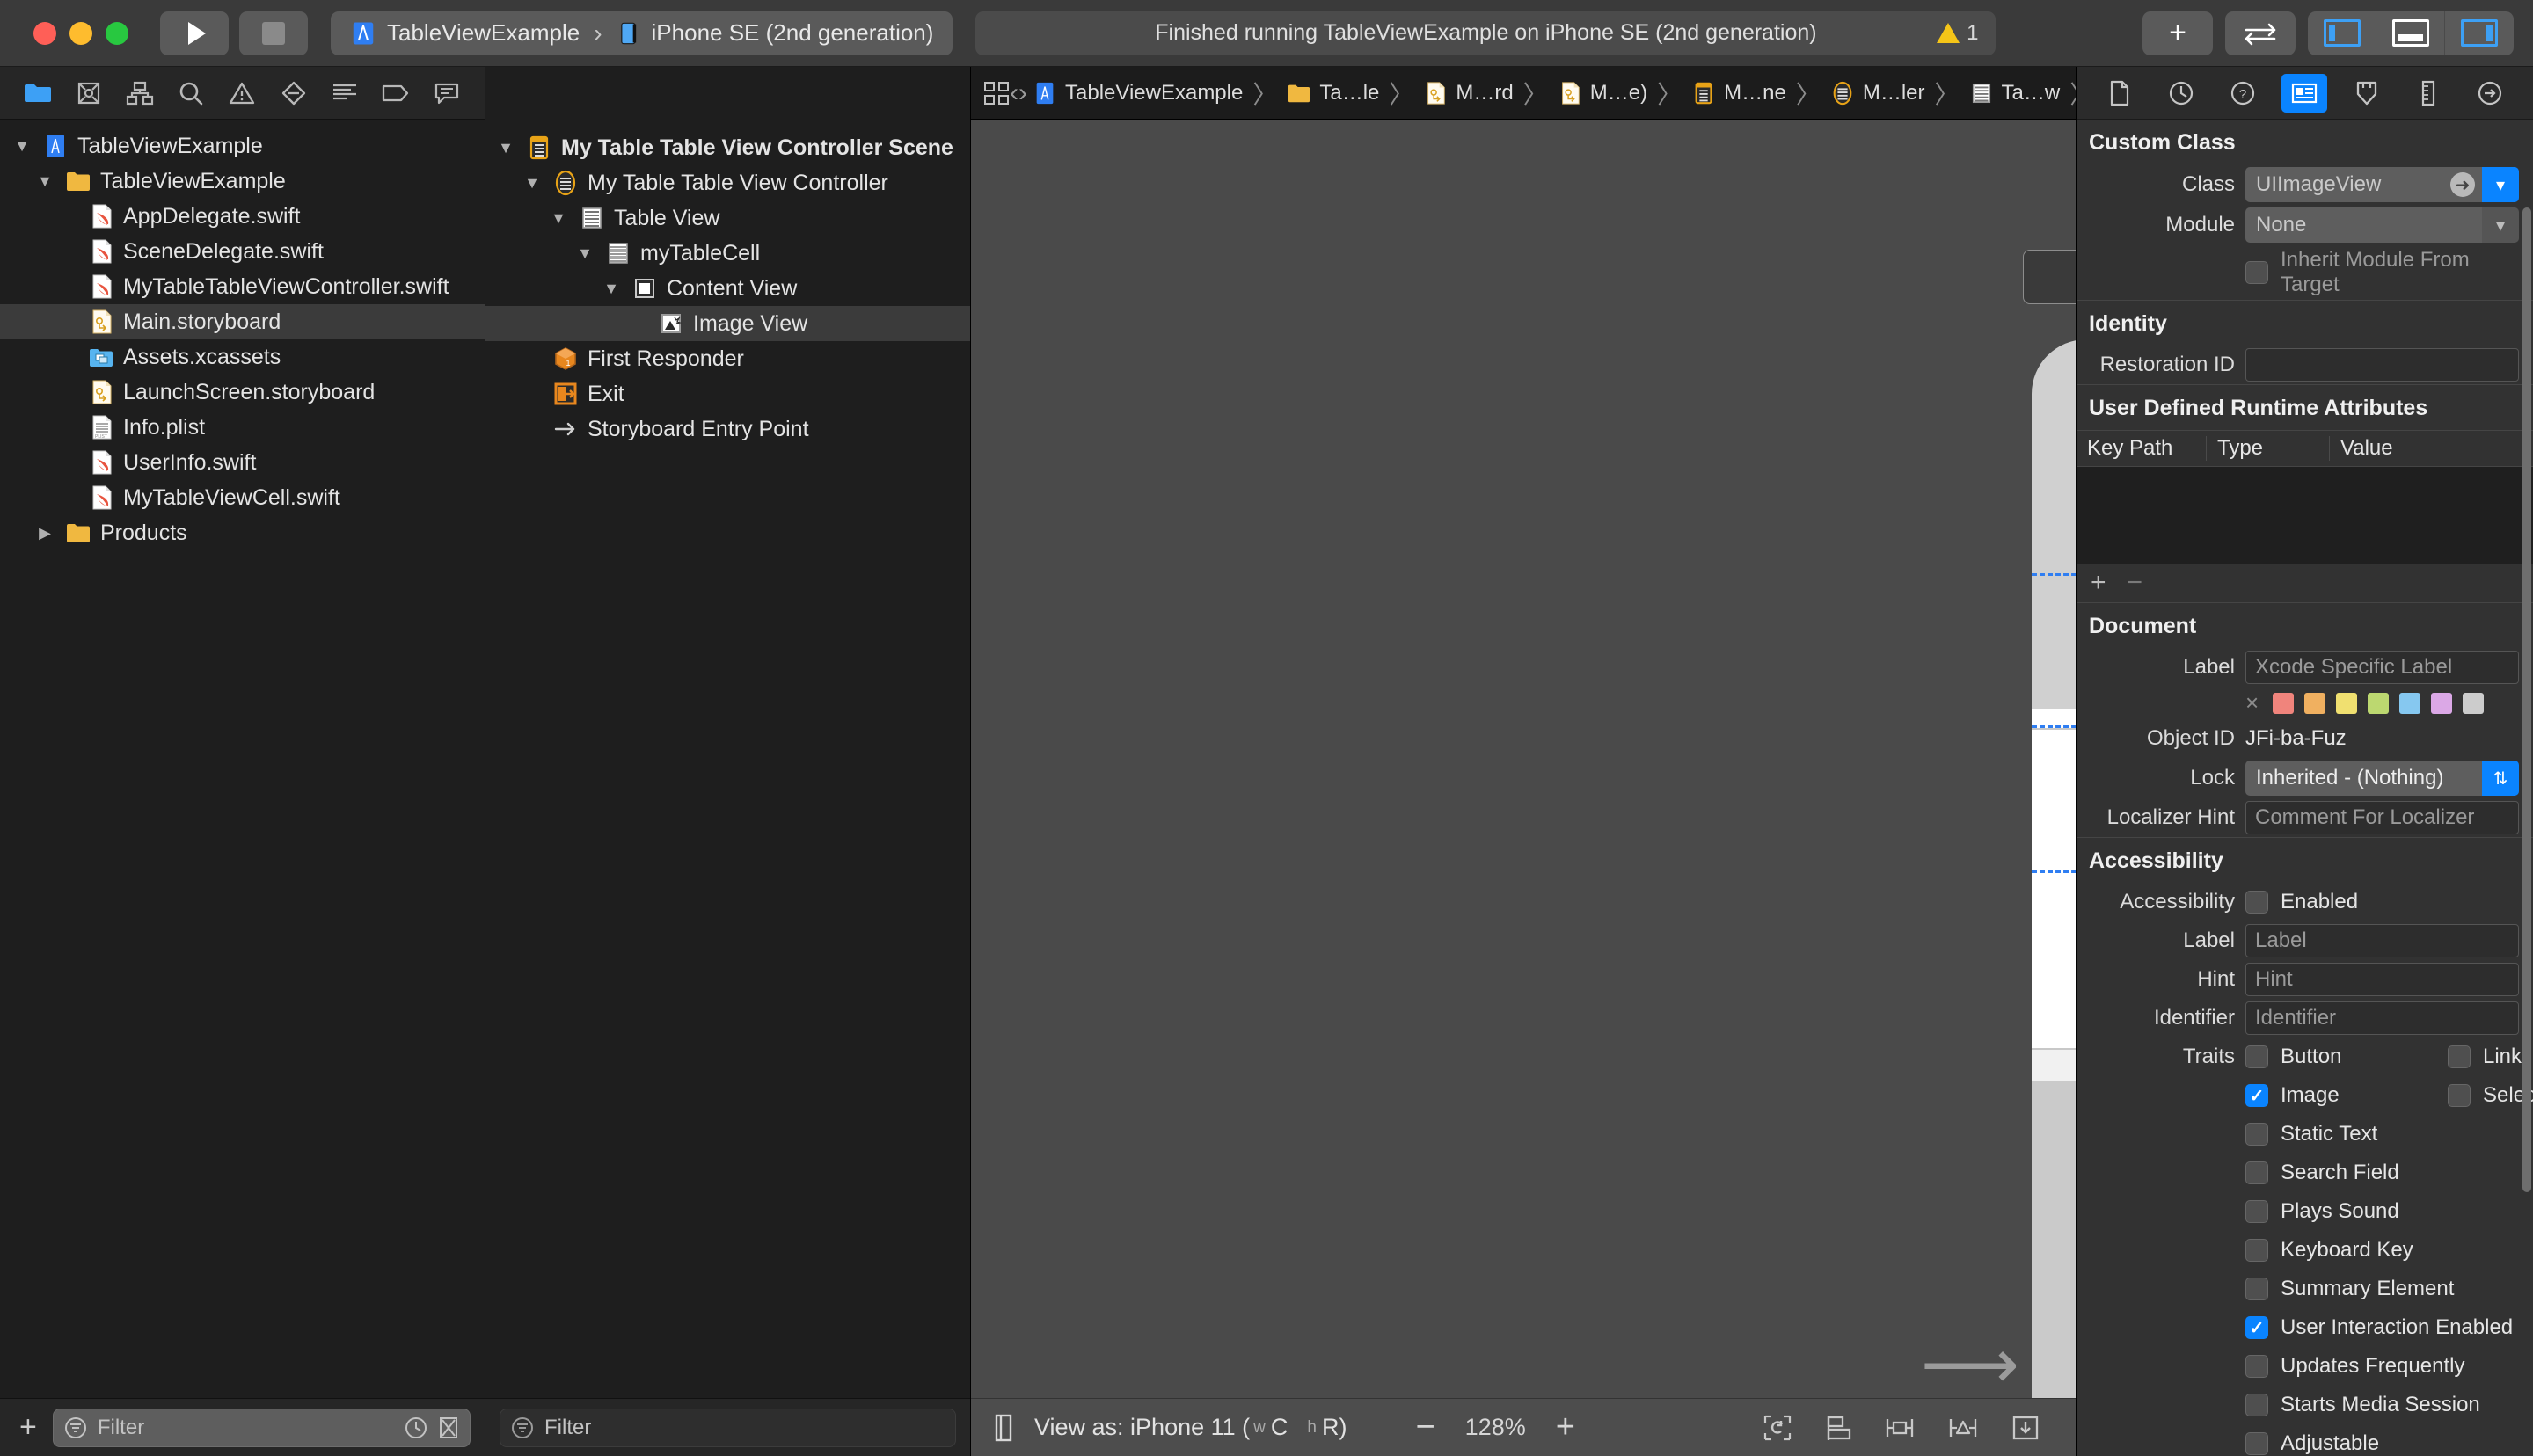 The width and height of the screenshot is (2533, 1456). I want to click on outline-row: ▼ Table View, so click(727, 218).